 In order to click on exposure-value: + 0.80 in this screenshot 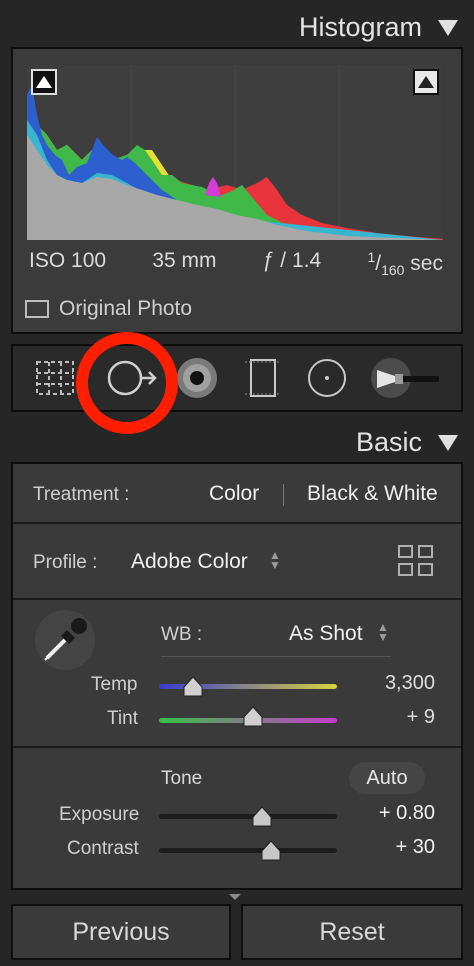, I will do `click(375, 813)`.